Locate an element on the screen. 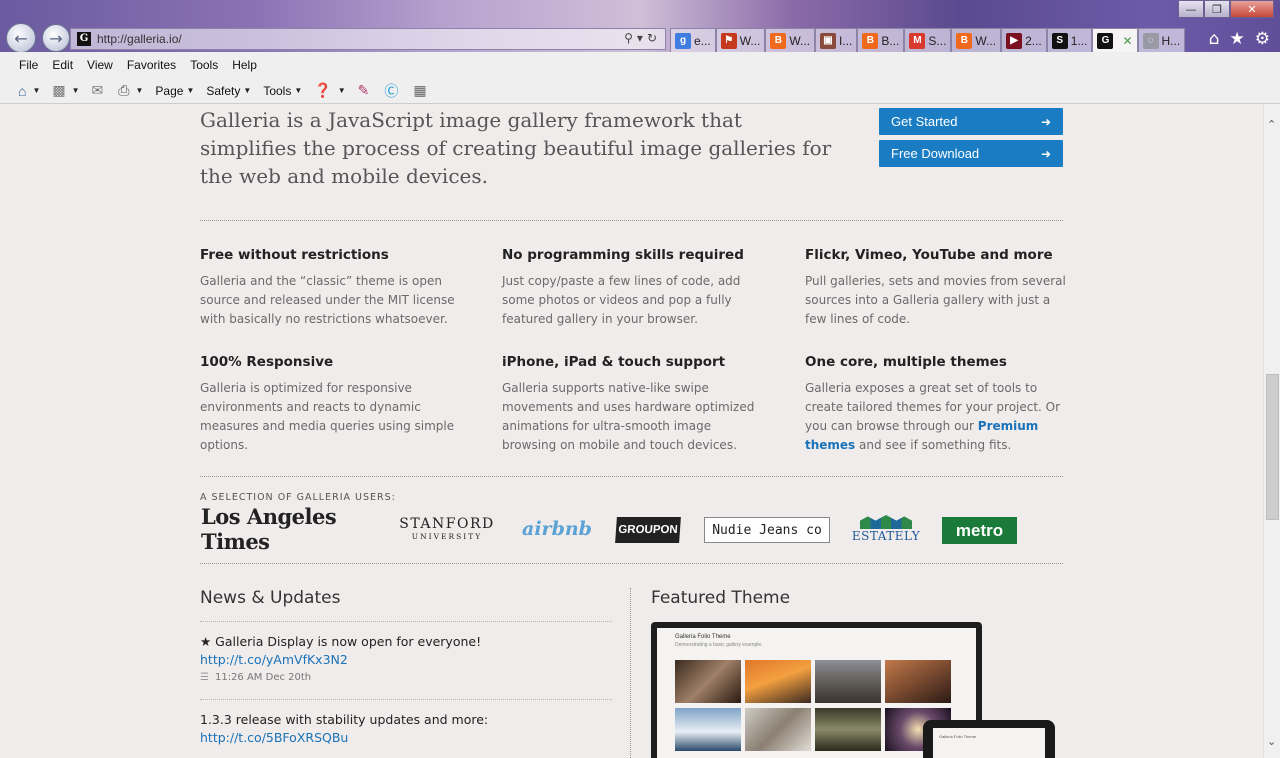  safety-menu-button: Safety ▼ is located at coordinates (228, 91).